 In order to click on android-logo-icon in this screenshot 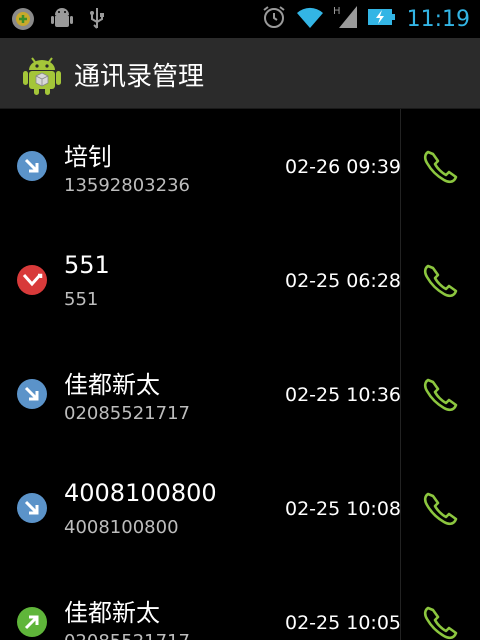, I will do `click(42, 74)`.